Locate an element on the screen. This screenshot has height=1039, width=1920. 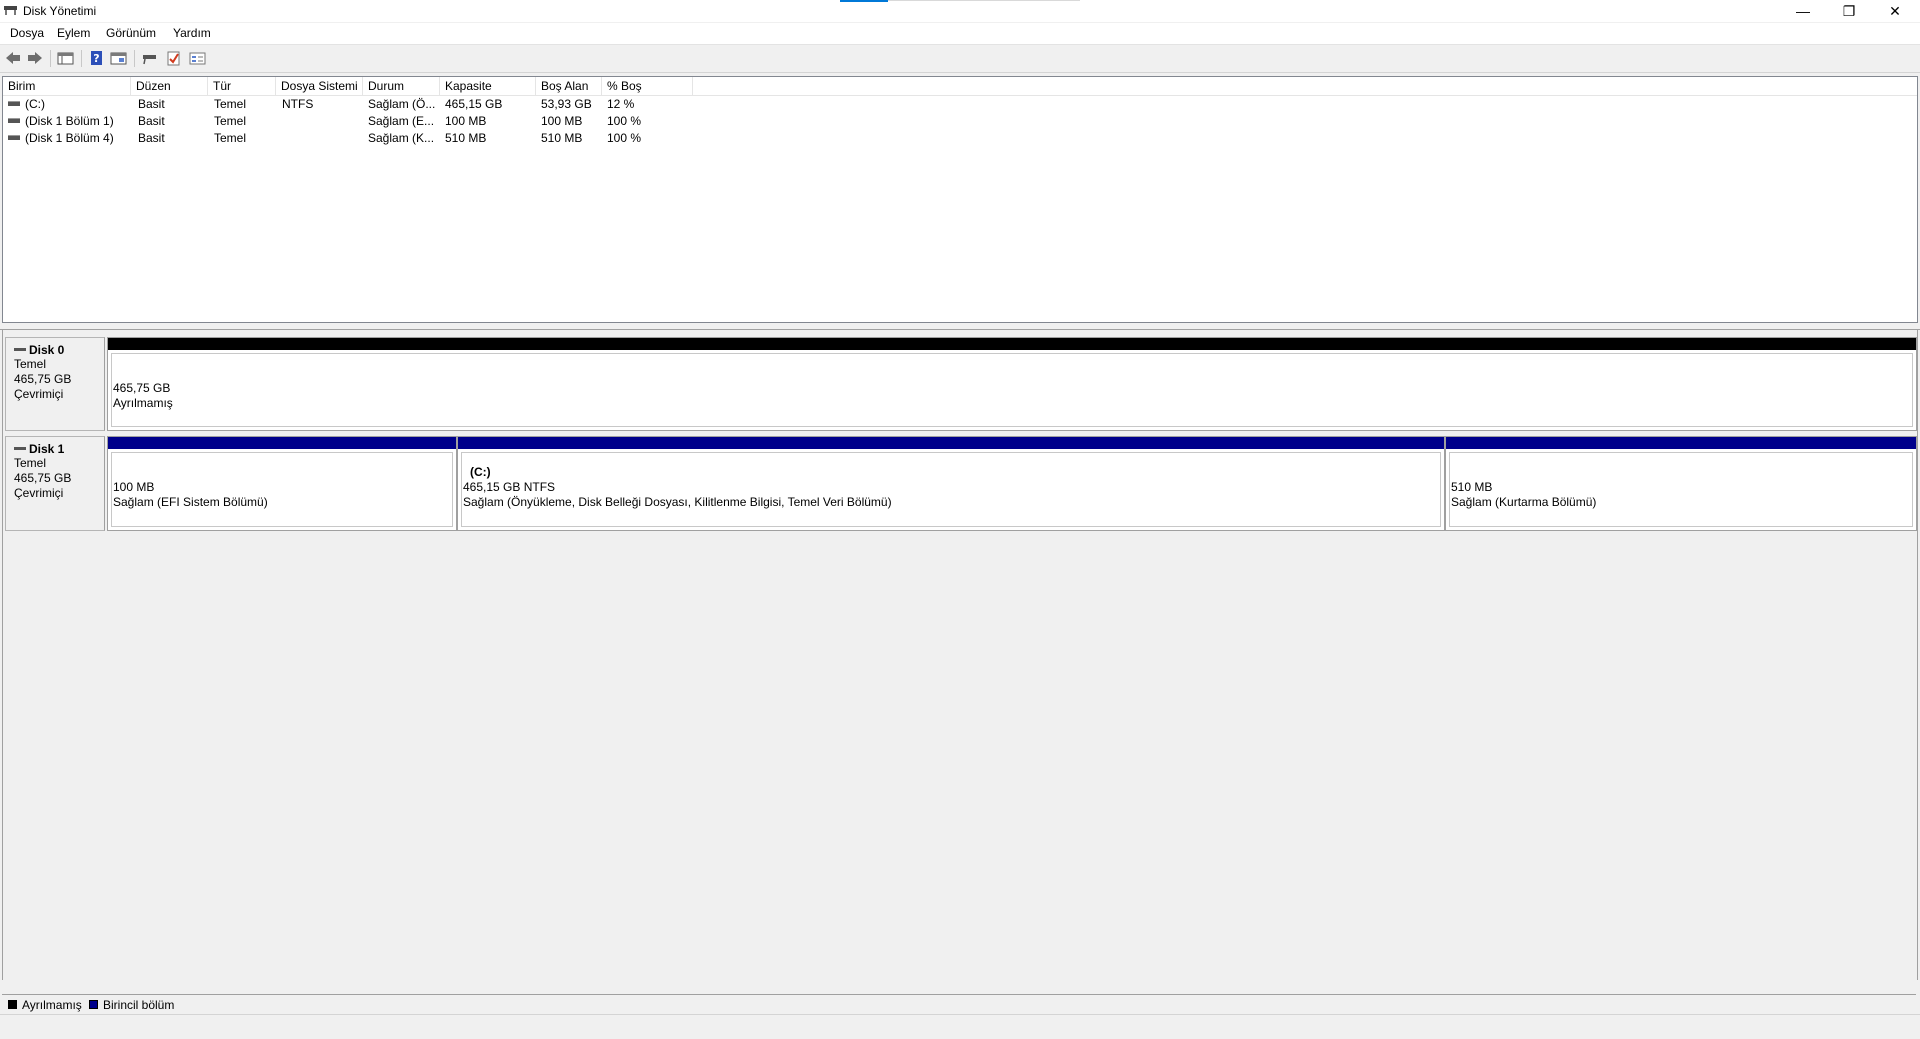
close-button: ✕ is located at coordinates (1895, 11).